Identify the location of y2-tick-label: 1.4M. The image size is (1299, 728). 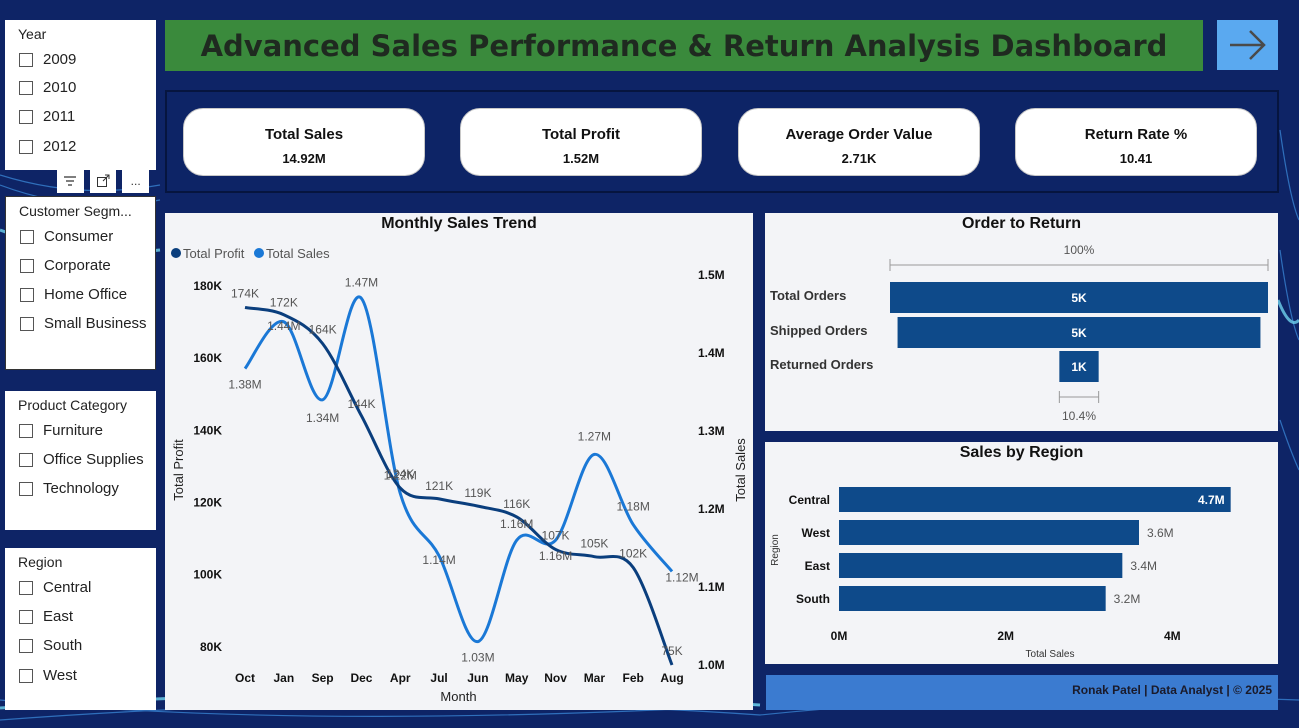
(711, 353).